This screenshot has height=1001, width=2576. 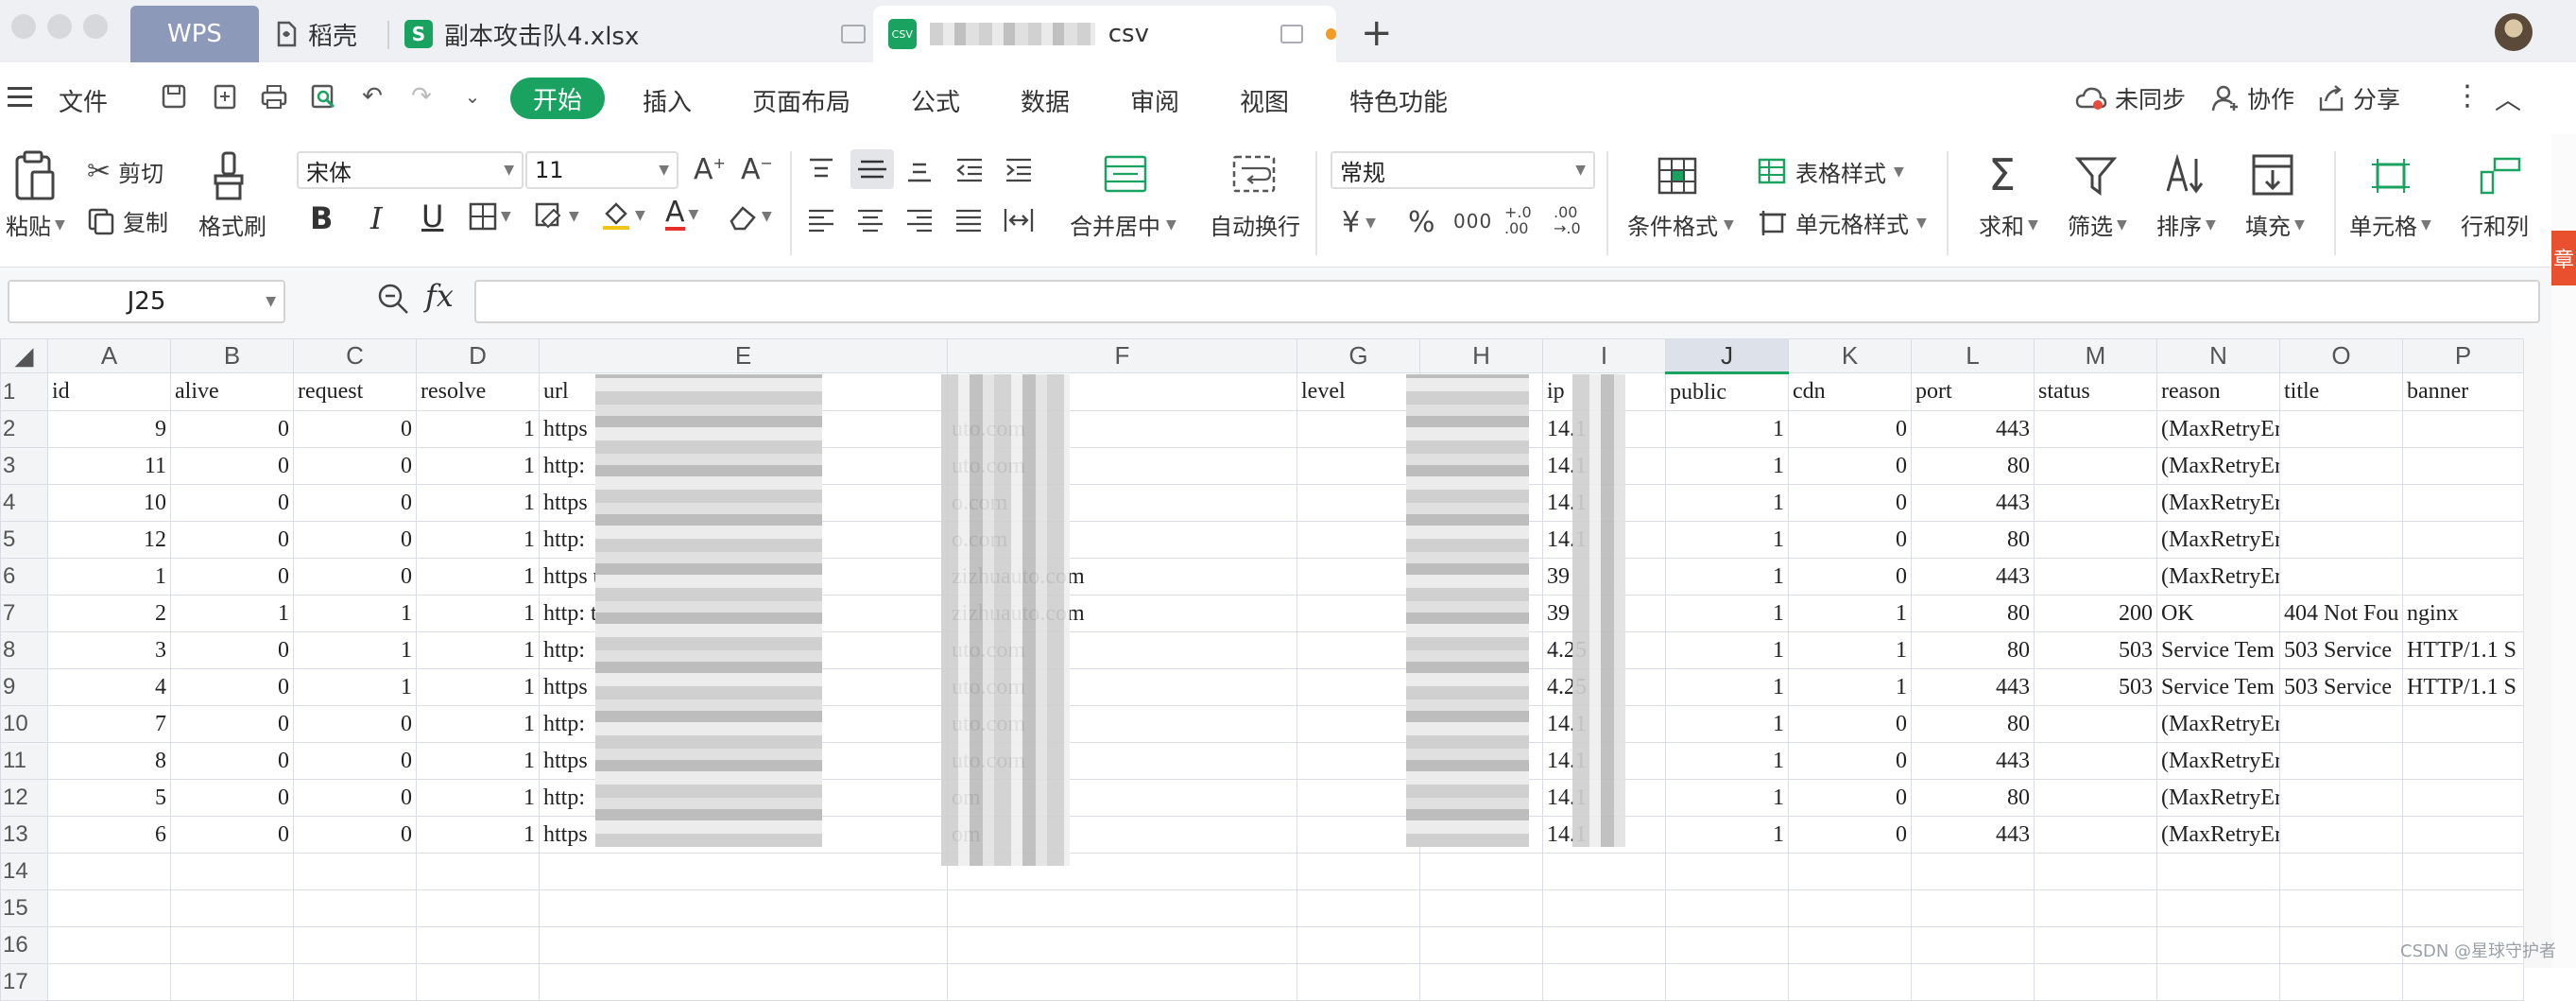 What do you see at coordinates (710, 169) in the screenshot?
I see `increase-font-icon: A+` at bounding box center [710, 169].